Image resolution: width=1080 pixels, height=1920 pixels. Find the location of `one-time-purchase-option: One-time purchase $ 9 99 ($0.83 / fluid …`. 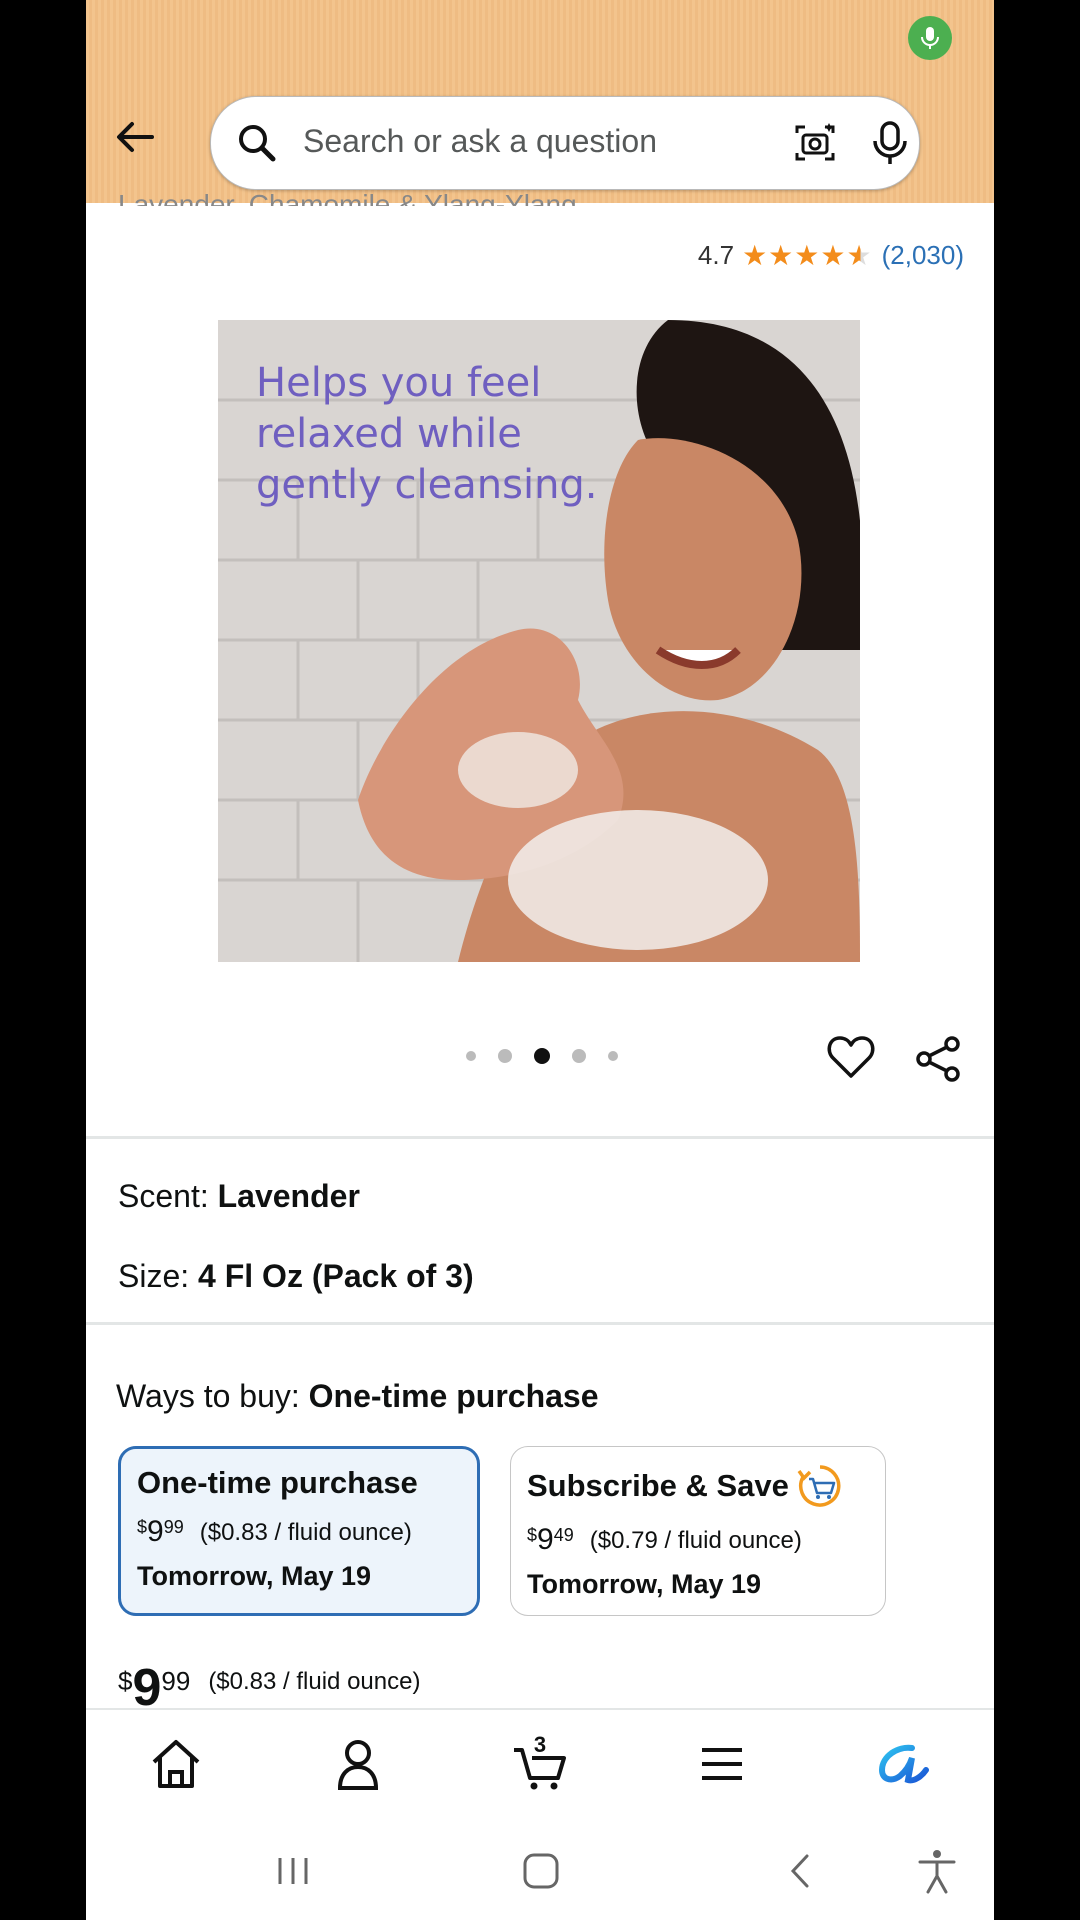

one-time-purchase-option: One-time purchase $ 9 99 ($0.83 / fluid … is located at coordinates (299, 1531).